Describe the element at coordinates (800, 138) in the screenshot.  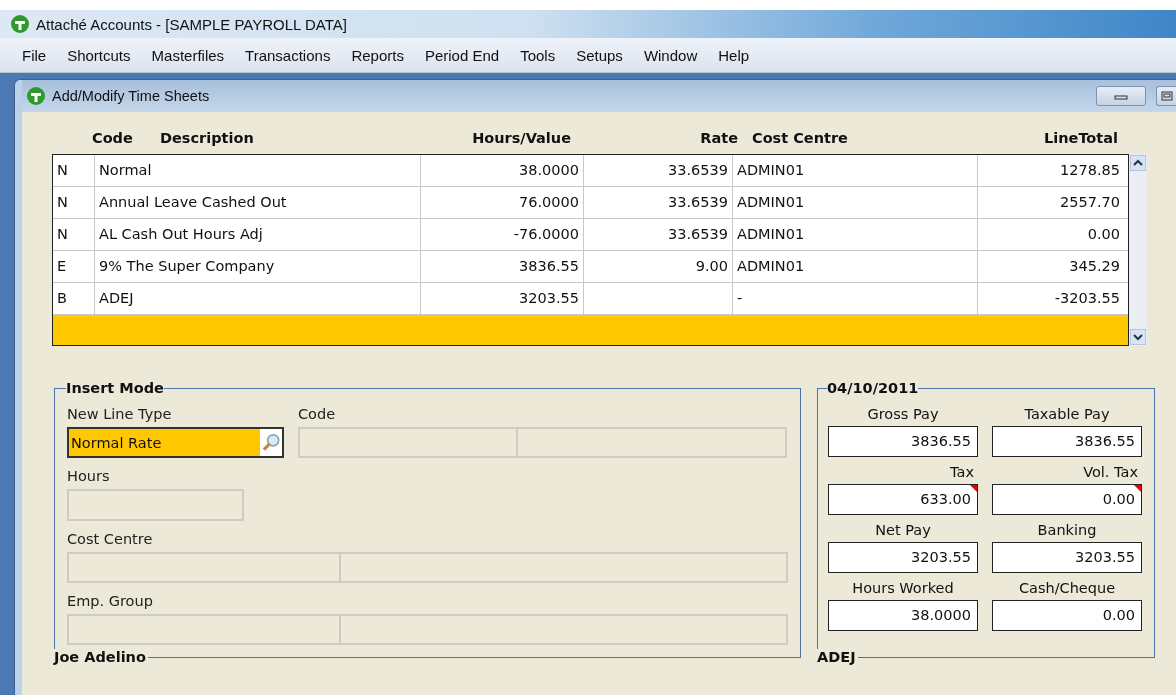
I see `column-header: Cost Centre` at that location.